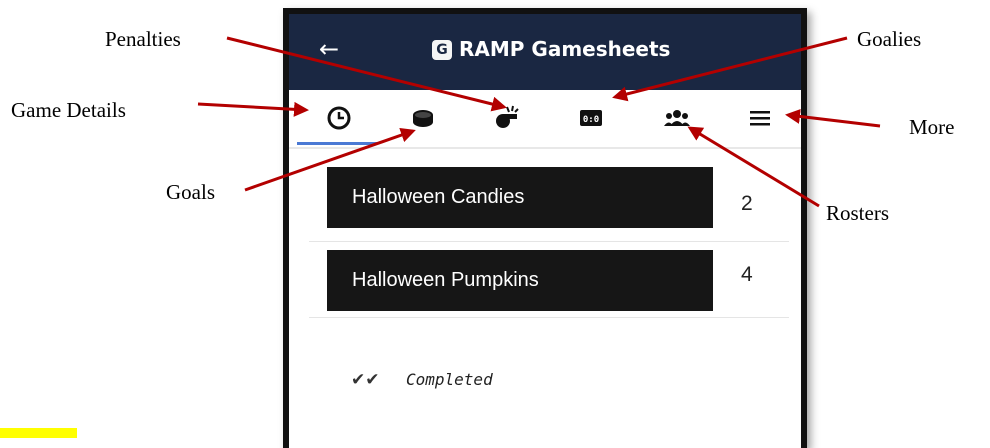  Describe the element at coordinates (932, 127) in the screenshot. I see `annotation-more: More` at that location.